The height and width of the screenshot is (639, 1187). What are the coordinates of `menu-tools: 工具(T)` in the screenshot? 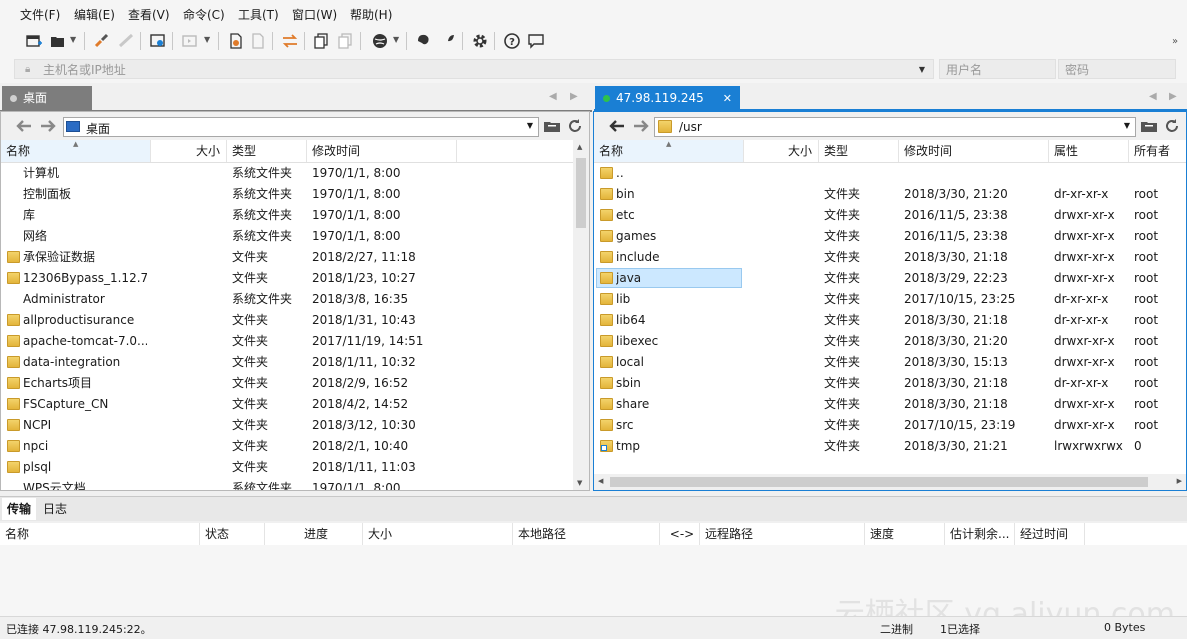 It's located at (258, 14).